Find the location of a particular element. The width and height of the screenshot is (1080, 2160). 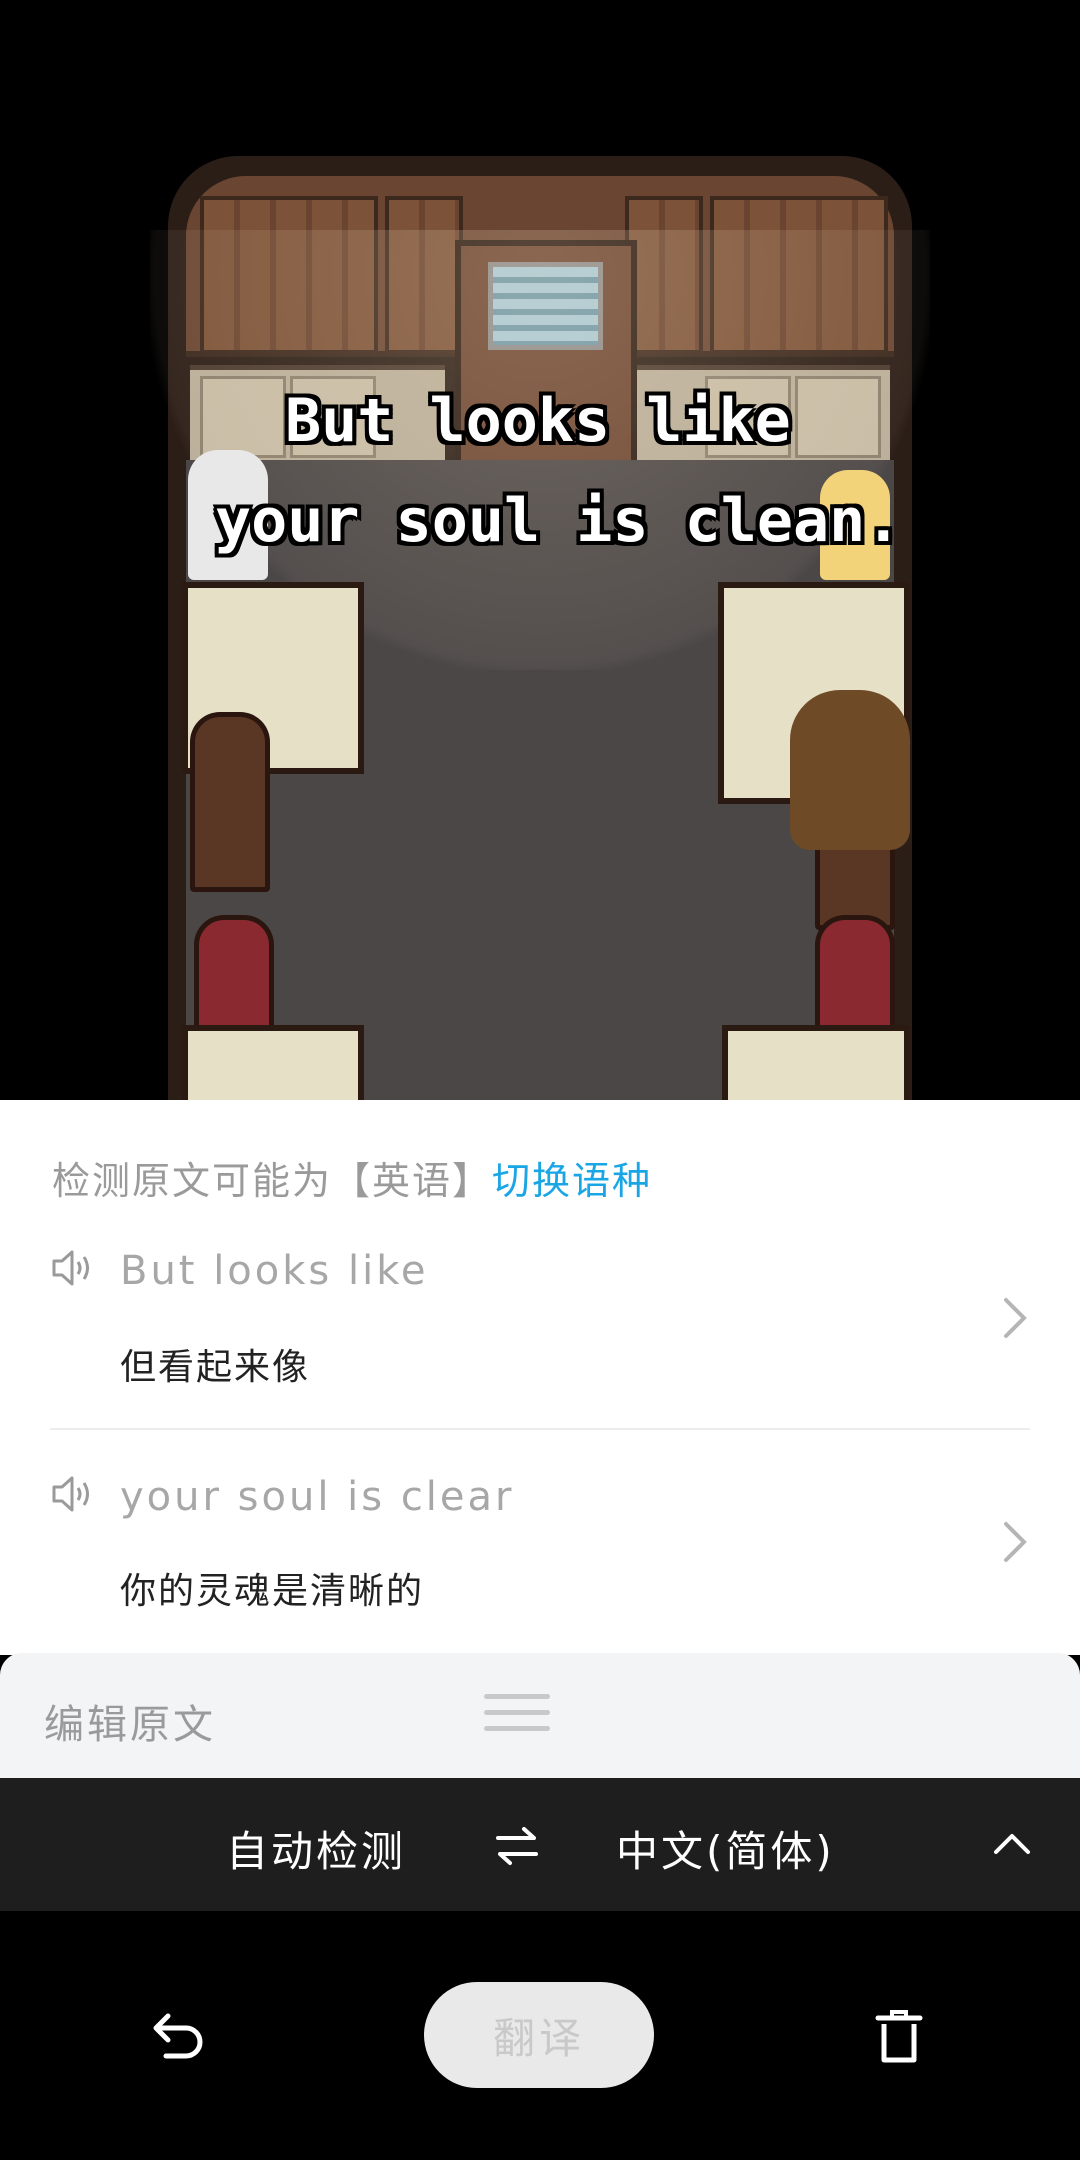

detected-language-text: 检测原文可能为【英语】 is located at coordinates (272, 1181).